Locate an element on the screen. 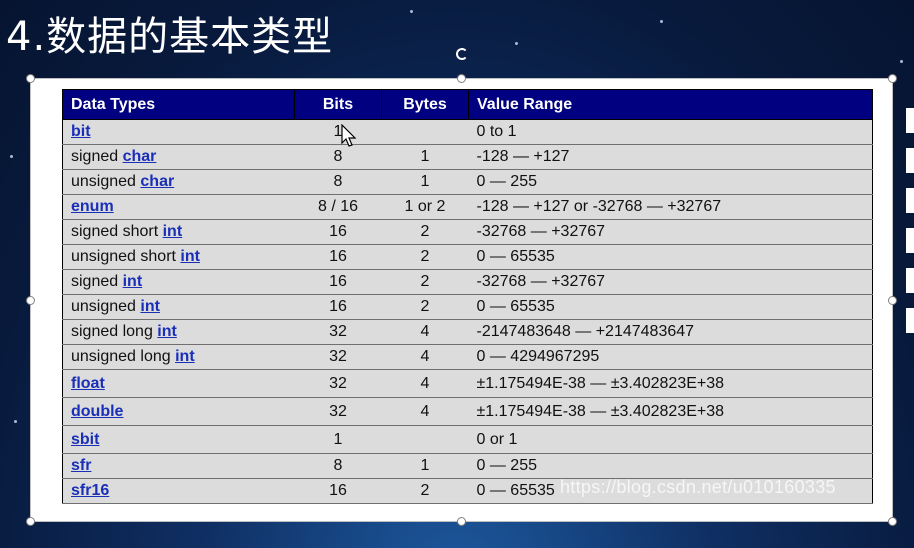 The image size is (914, 548). type-cell: sfr16 is located at coordinates (178, 491).